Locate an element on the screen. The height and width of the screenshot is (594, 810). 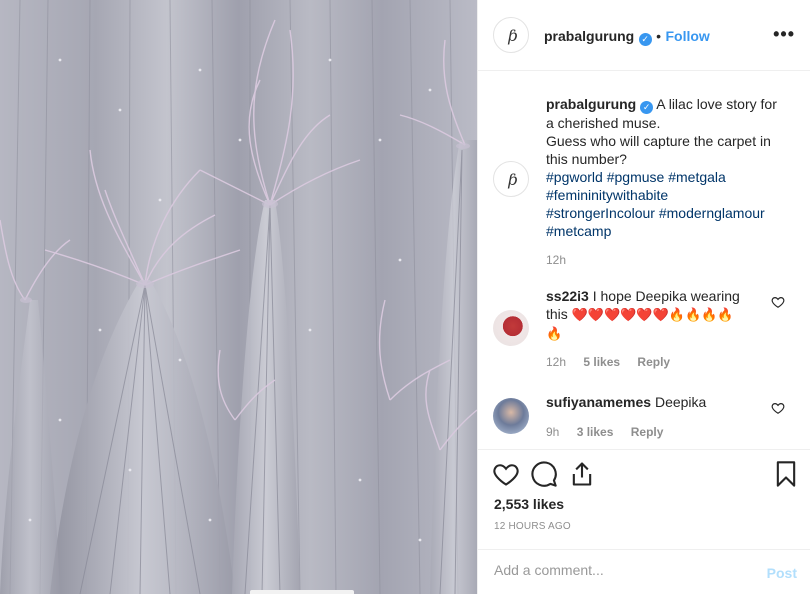
comment-emoji: 🔥 is located at coordinates (554, 333).